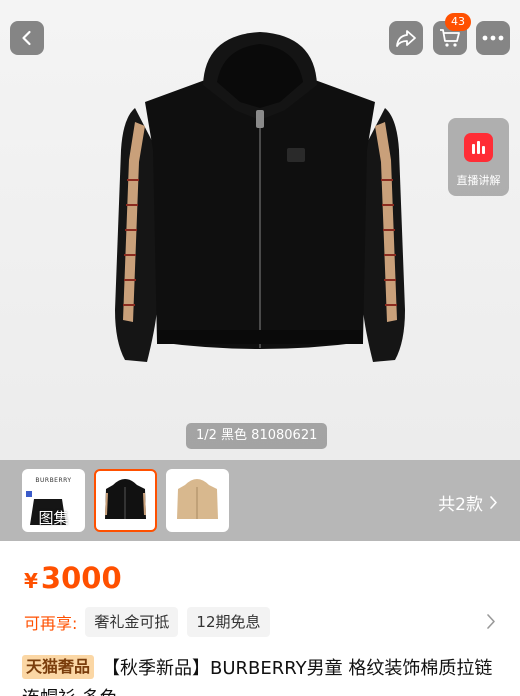 The height and width of the screenshot is (696, 520). Describe the element at coordinates (132, 622) in the screenshot. I see `promotion-tag-gift-credit: 奢礼金可抵` at that location.